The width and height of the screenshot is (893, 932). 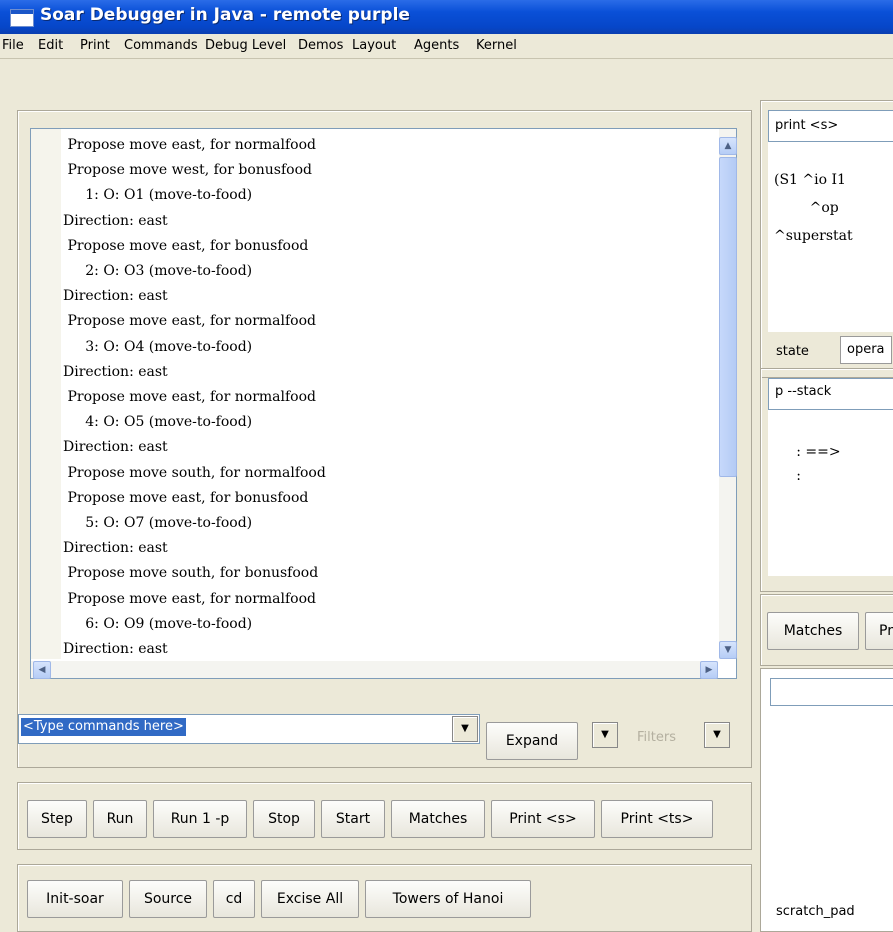 What do you see at coordinates (807, 464) in the screenshot?
I see `stack-text: : ==> :` at bounding box center [807, 464].